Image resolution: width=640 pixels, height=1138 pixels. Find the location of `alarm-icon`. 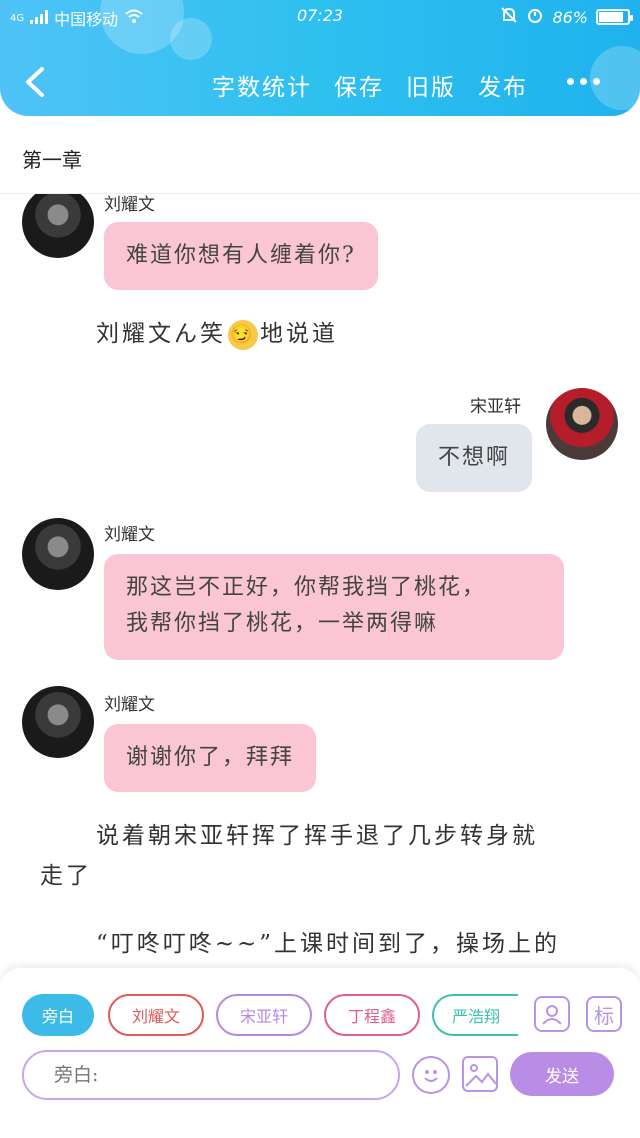

alarm-icon is located at coordinates (535, 17).